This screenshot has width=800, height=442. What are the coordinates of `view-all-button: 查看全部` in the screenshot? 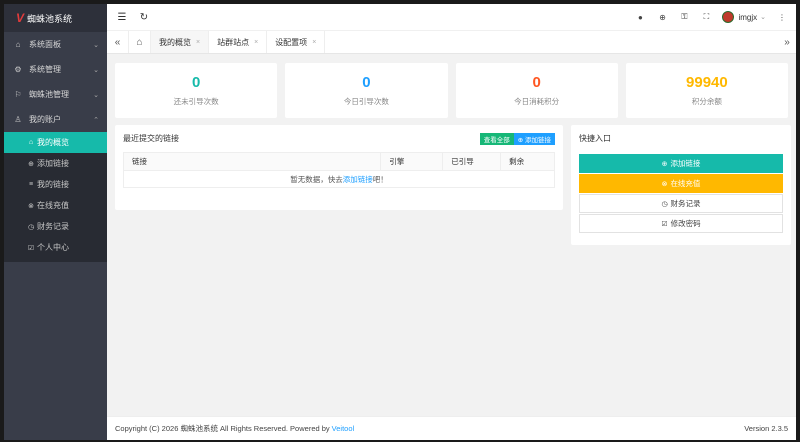 It's located at (496, 139).